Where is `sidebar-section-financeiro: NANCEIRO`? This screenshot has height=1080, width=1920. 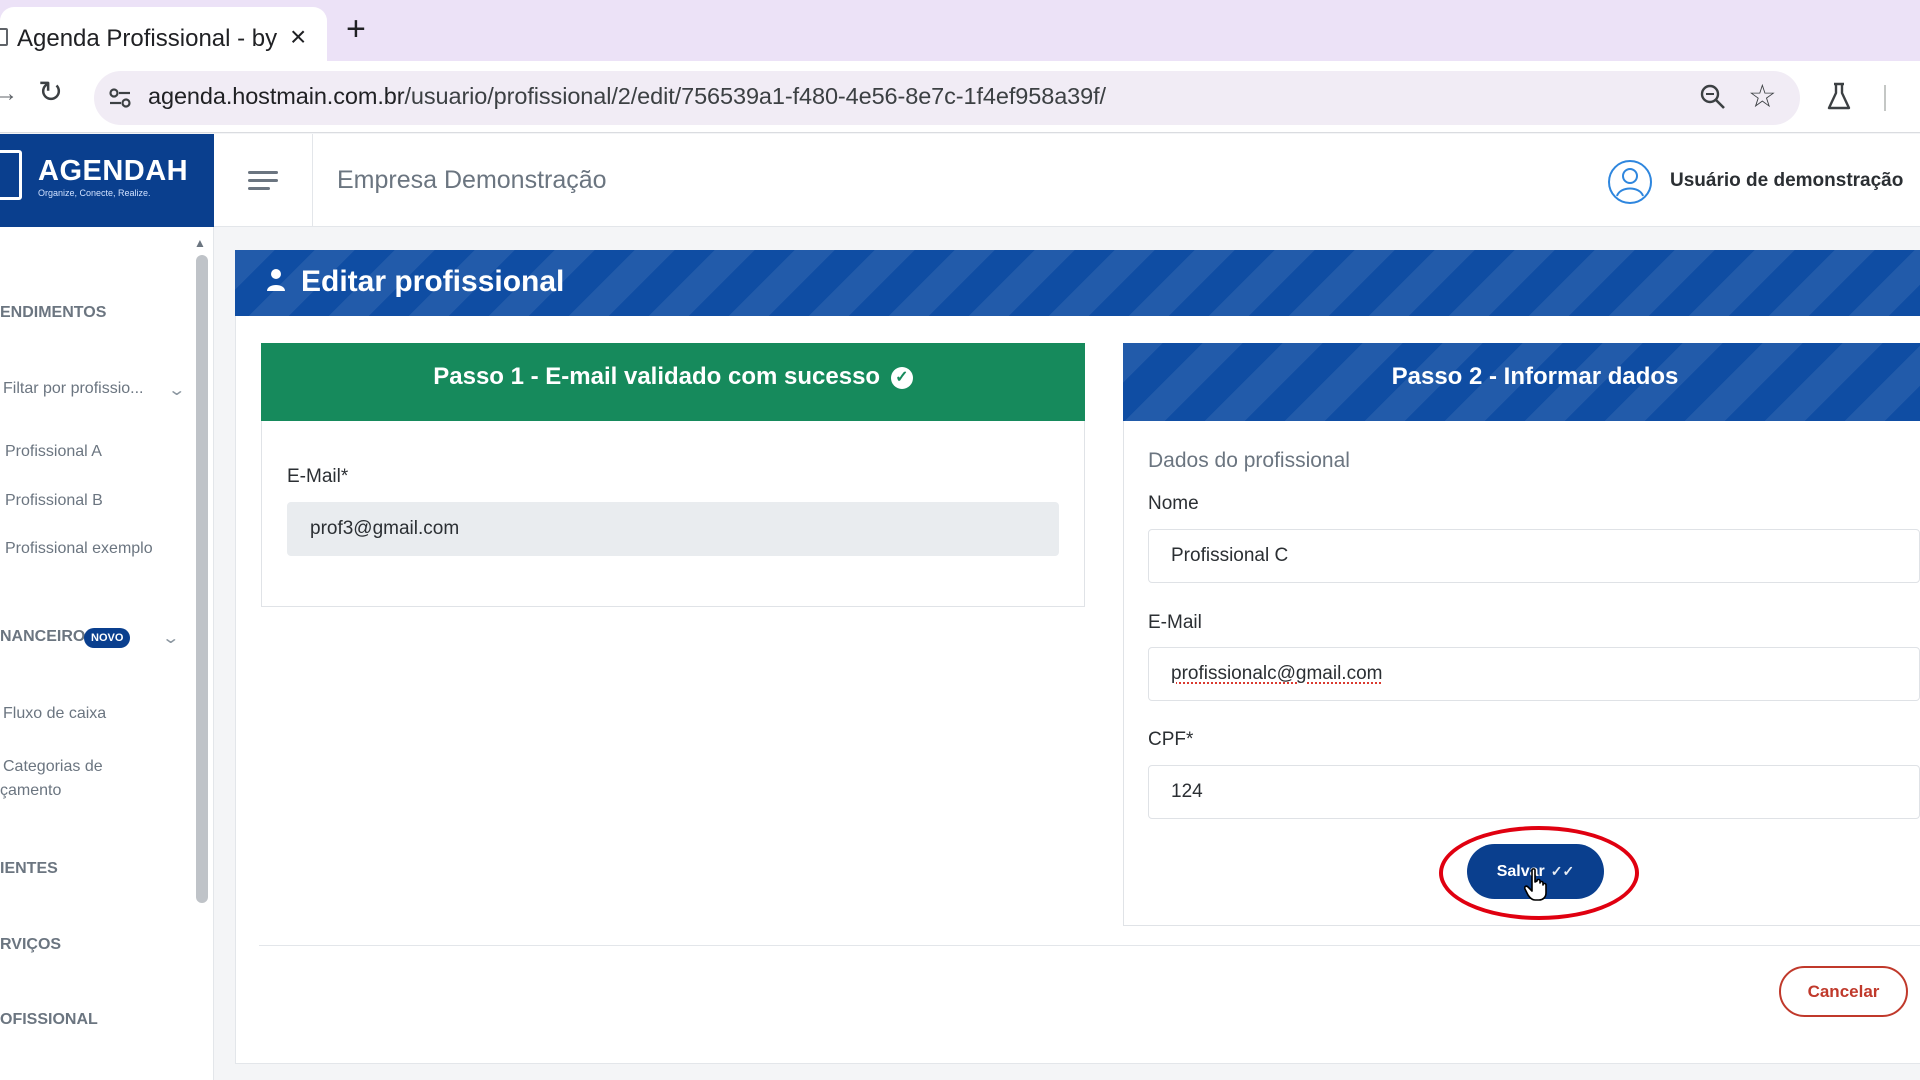
sidebar-section-financeiro: NANCEIRO is located at coordinates (42, 637).